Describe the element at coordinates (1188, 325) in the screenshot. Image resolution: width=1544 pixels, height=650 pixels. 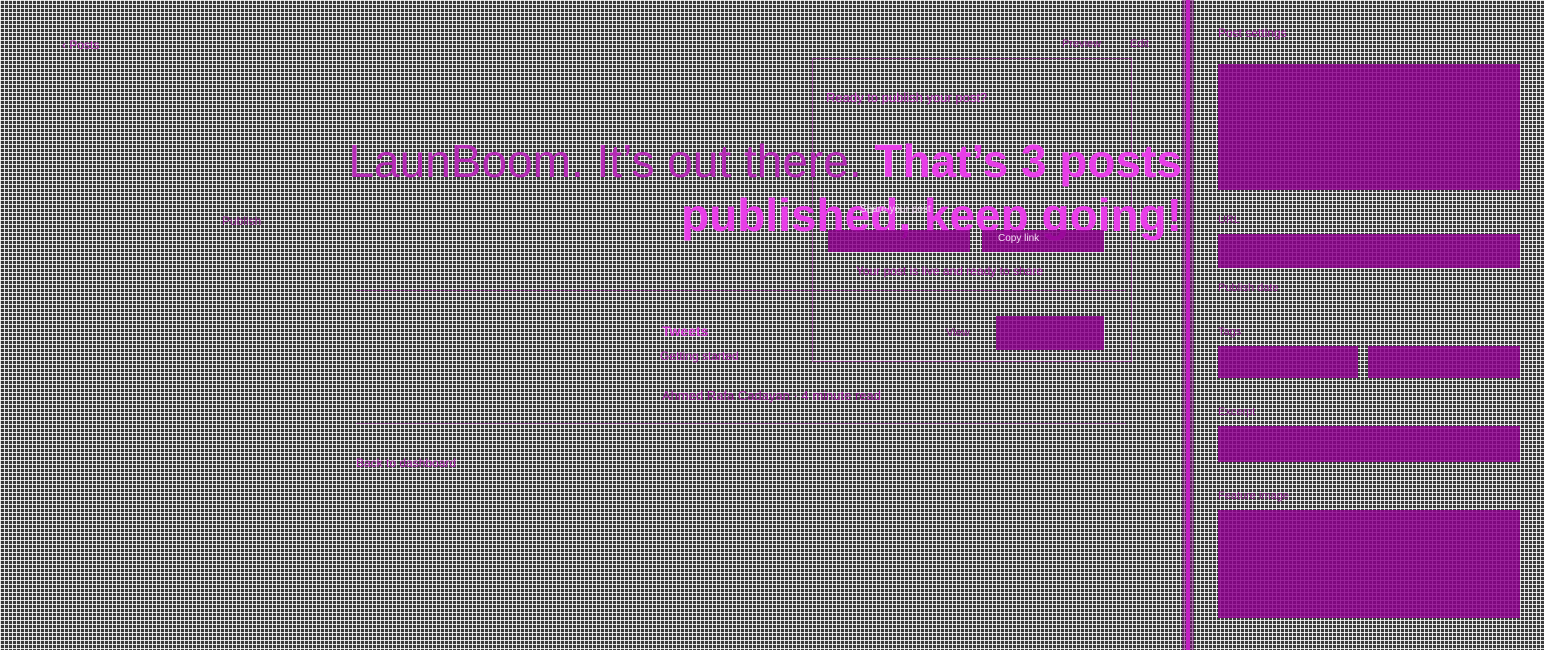
I see `panel-divider-handle` at that location.